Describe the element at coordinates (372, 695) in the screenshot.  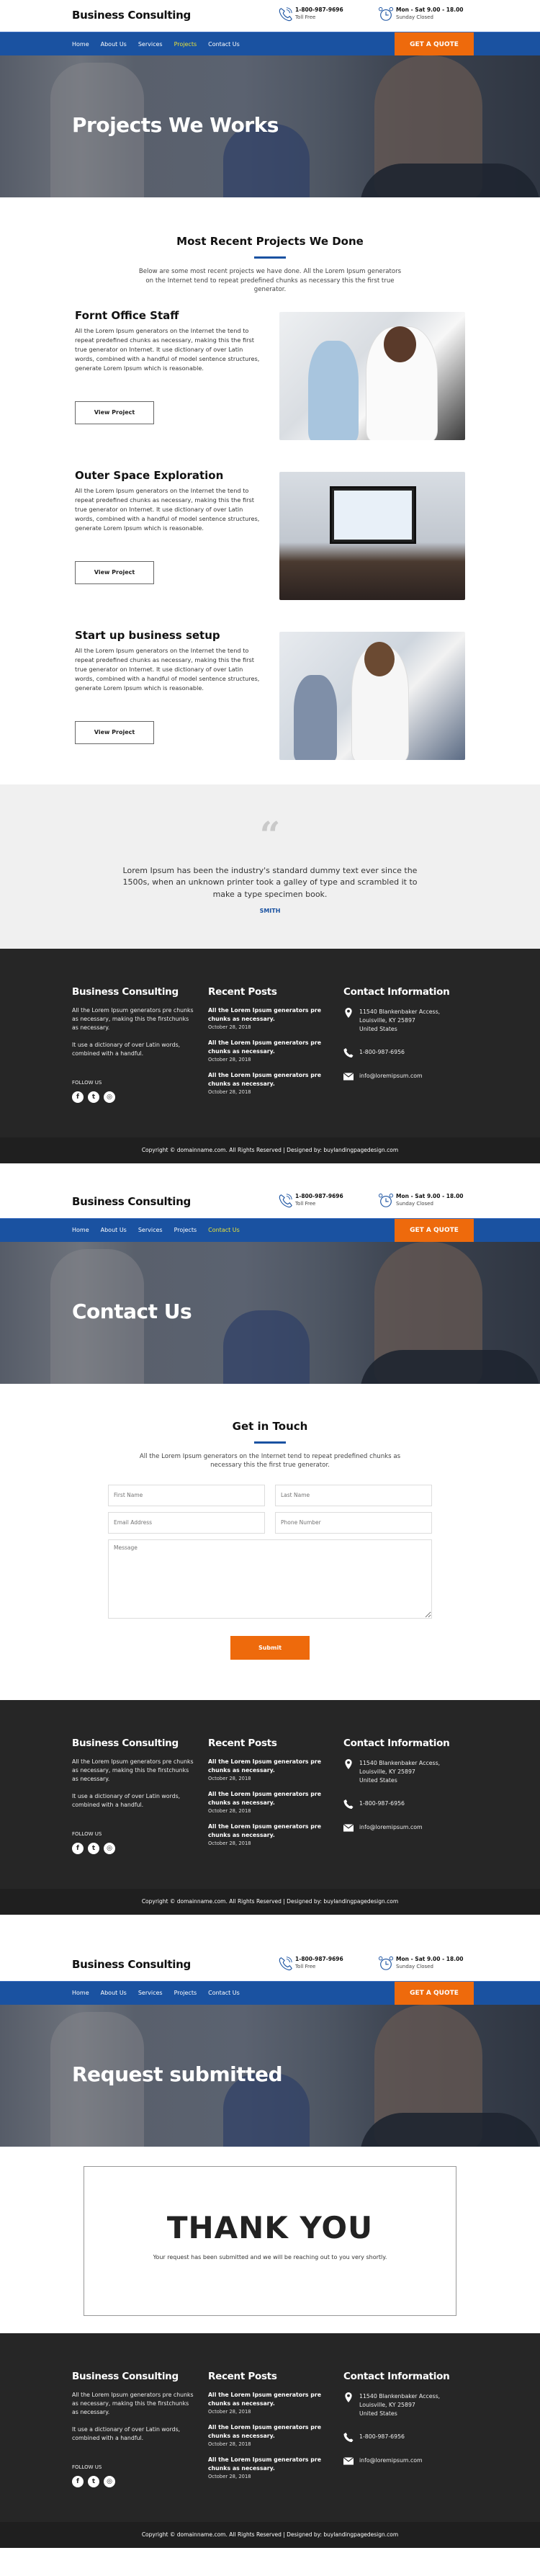
I see `project-image` at that location.